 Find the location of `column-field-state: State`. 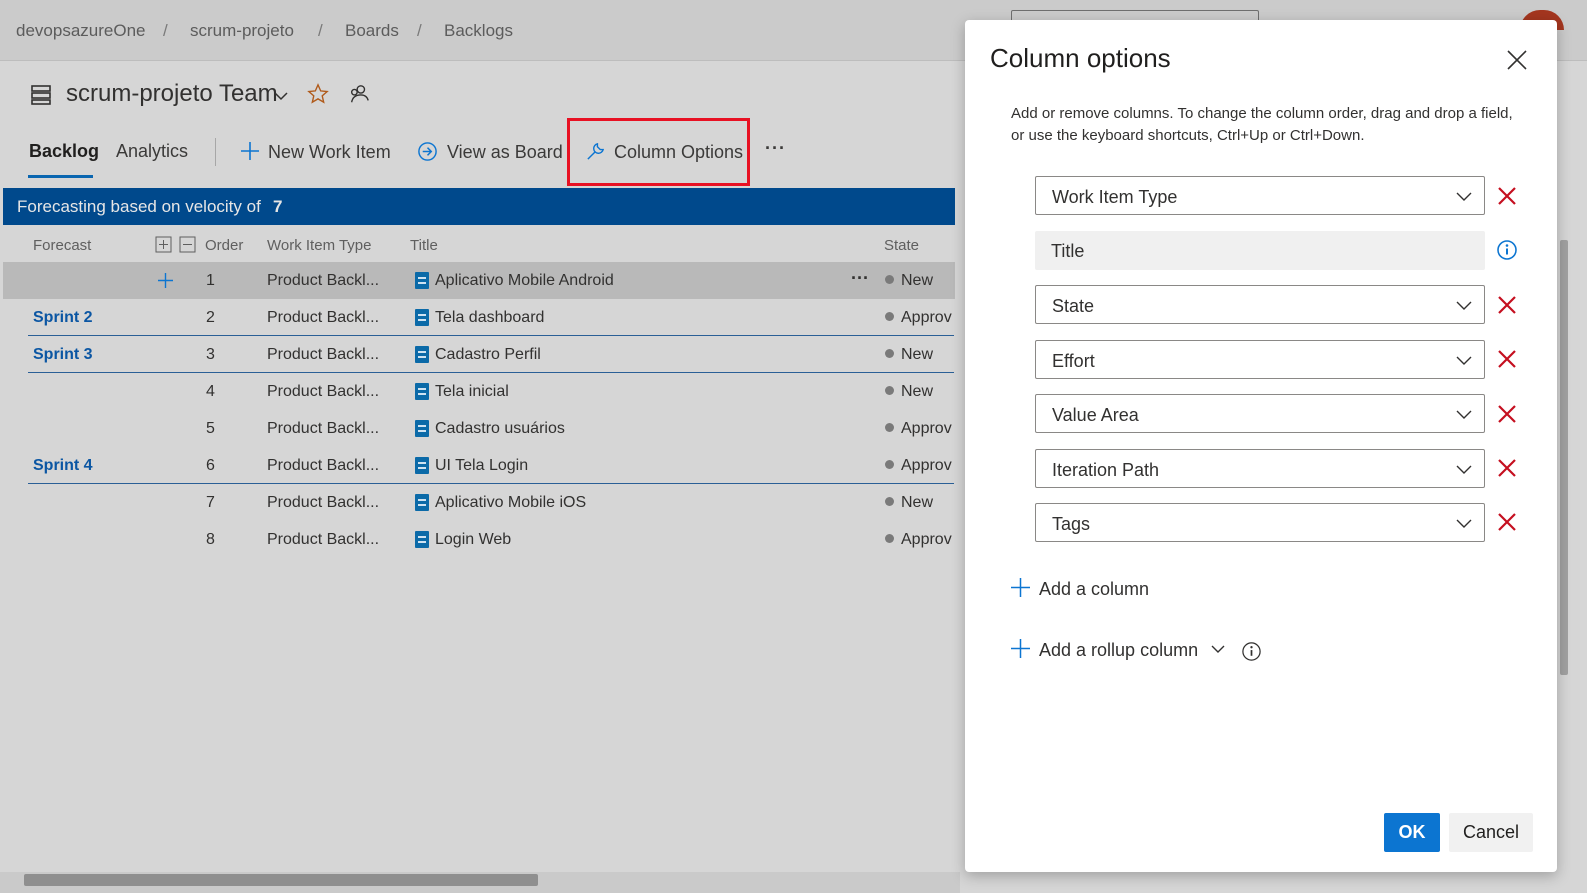

column-field-state: State is located at coordinates (1260, 304).